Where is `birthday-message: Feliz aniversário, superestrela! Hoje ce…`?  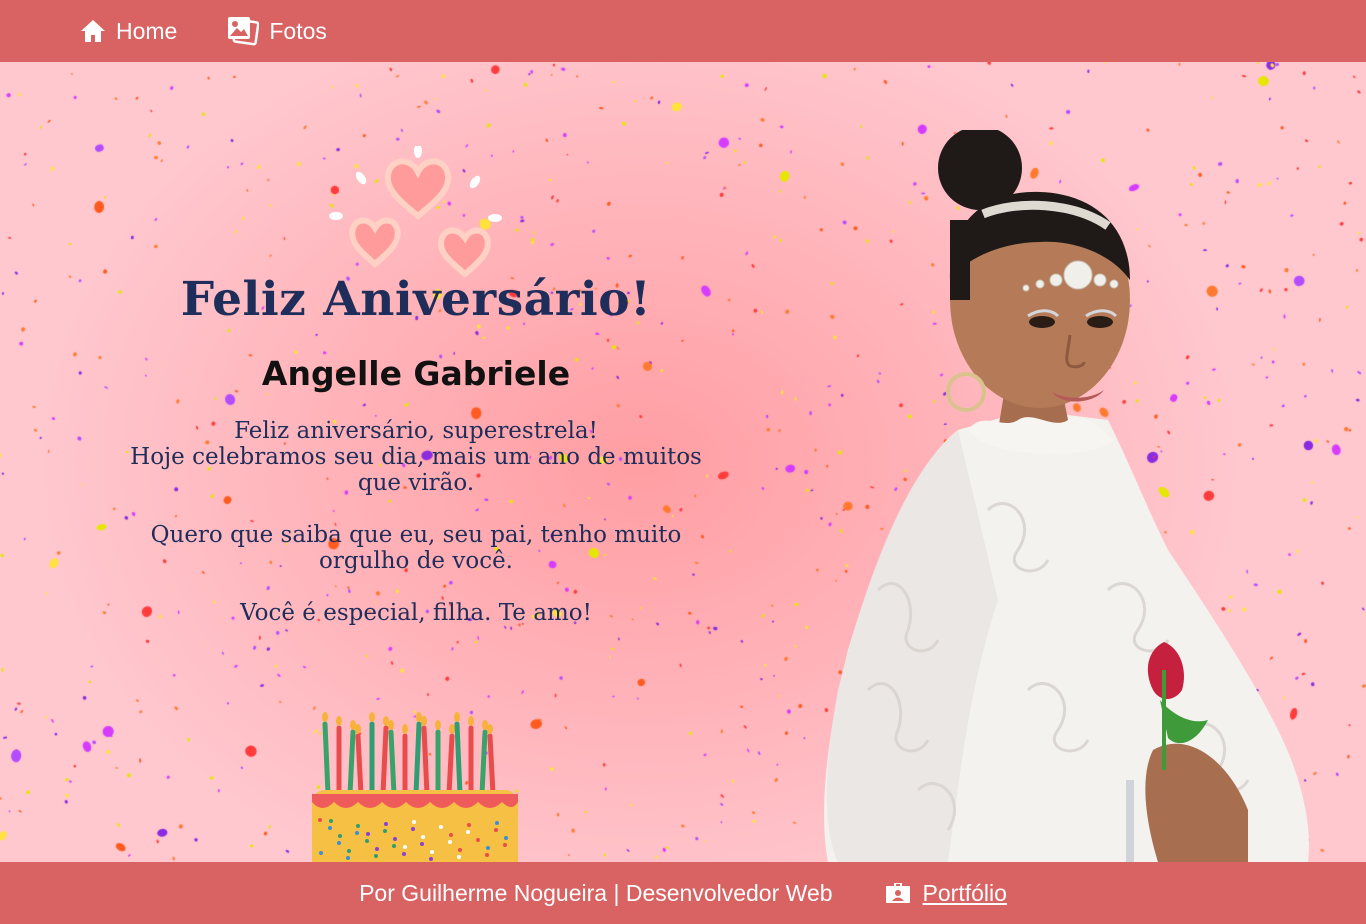
birthday-message: Feliz aniversário, superestrela! Hoje ce… is located at coordinates (416, 535).